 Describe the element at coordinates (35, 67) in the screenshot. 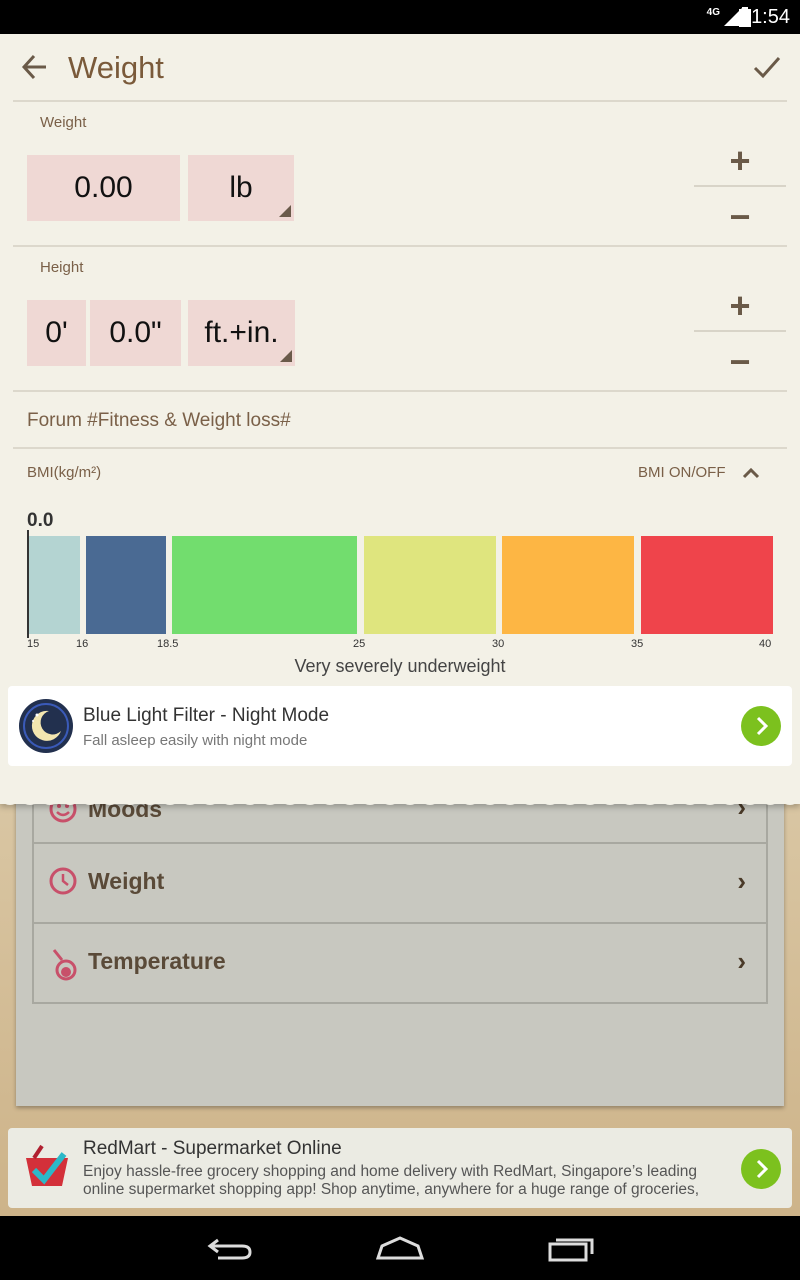

I see `arrow-left-icon` at that location.